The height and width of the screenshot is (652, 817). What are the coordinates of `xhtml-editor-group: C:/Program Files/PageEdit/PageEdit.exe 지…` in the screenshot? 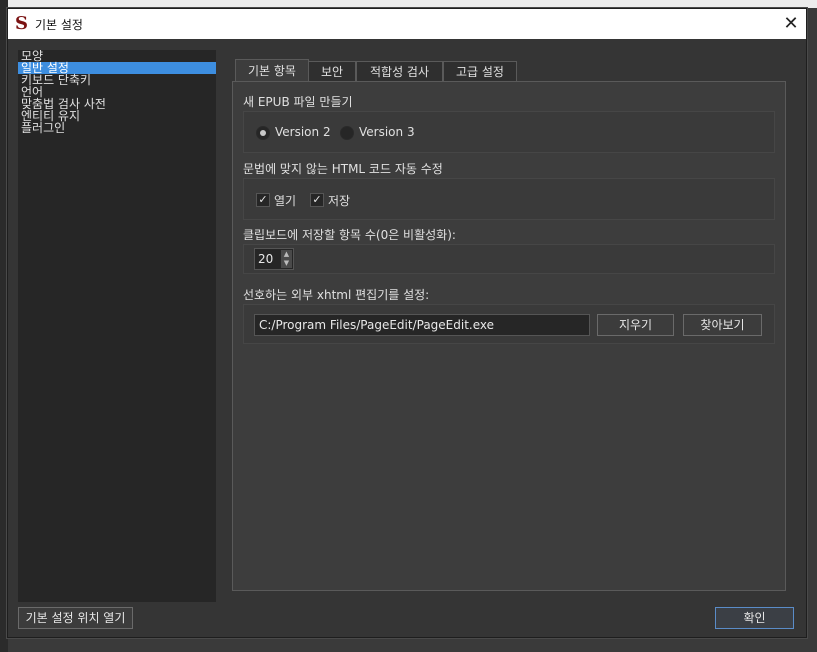 It's located at (509, 324).